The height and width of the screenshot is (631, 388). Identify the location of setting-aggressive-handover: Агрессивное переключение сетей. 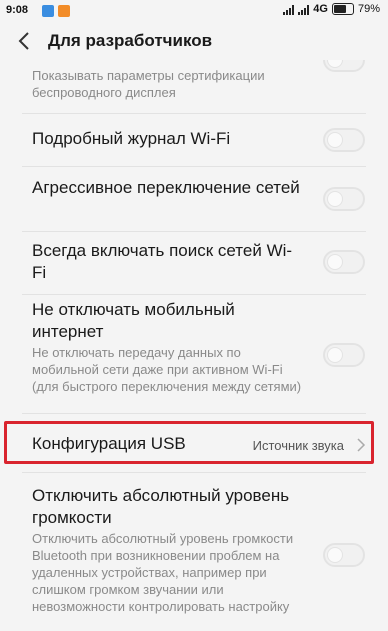
(194, 199).